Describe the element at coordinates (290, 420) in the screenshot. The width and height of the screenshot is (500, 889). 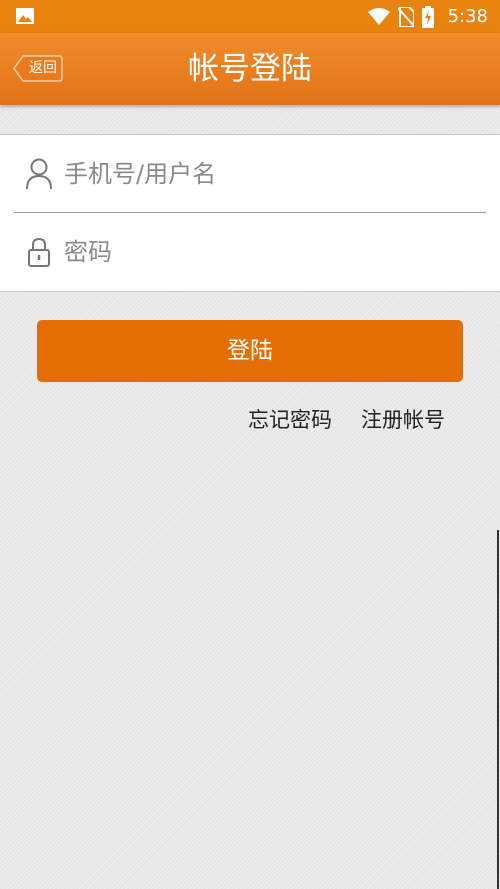
I see `forgot-password-link: 忘记密码` at that location.